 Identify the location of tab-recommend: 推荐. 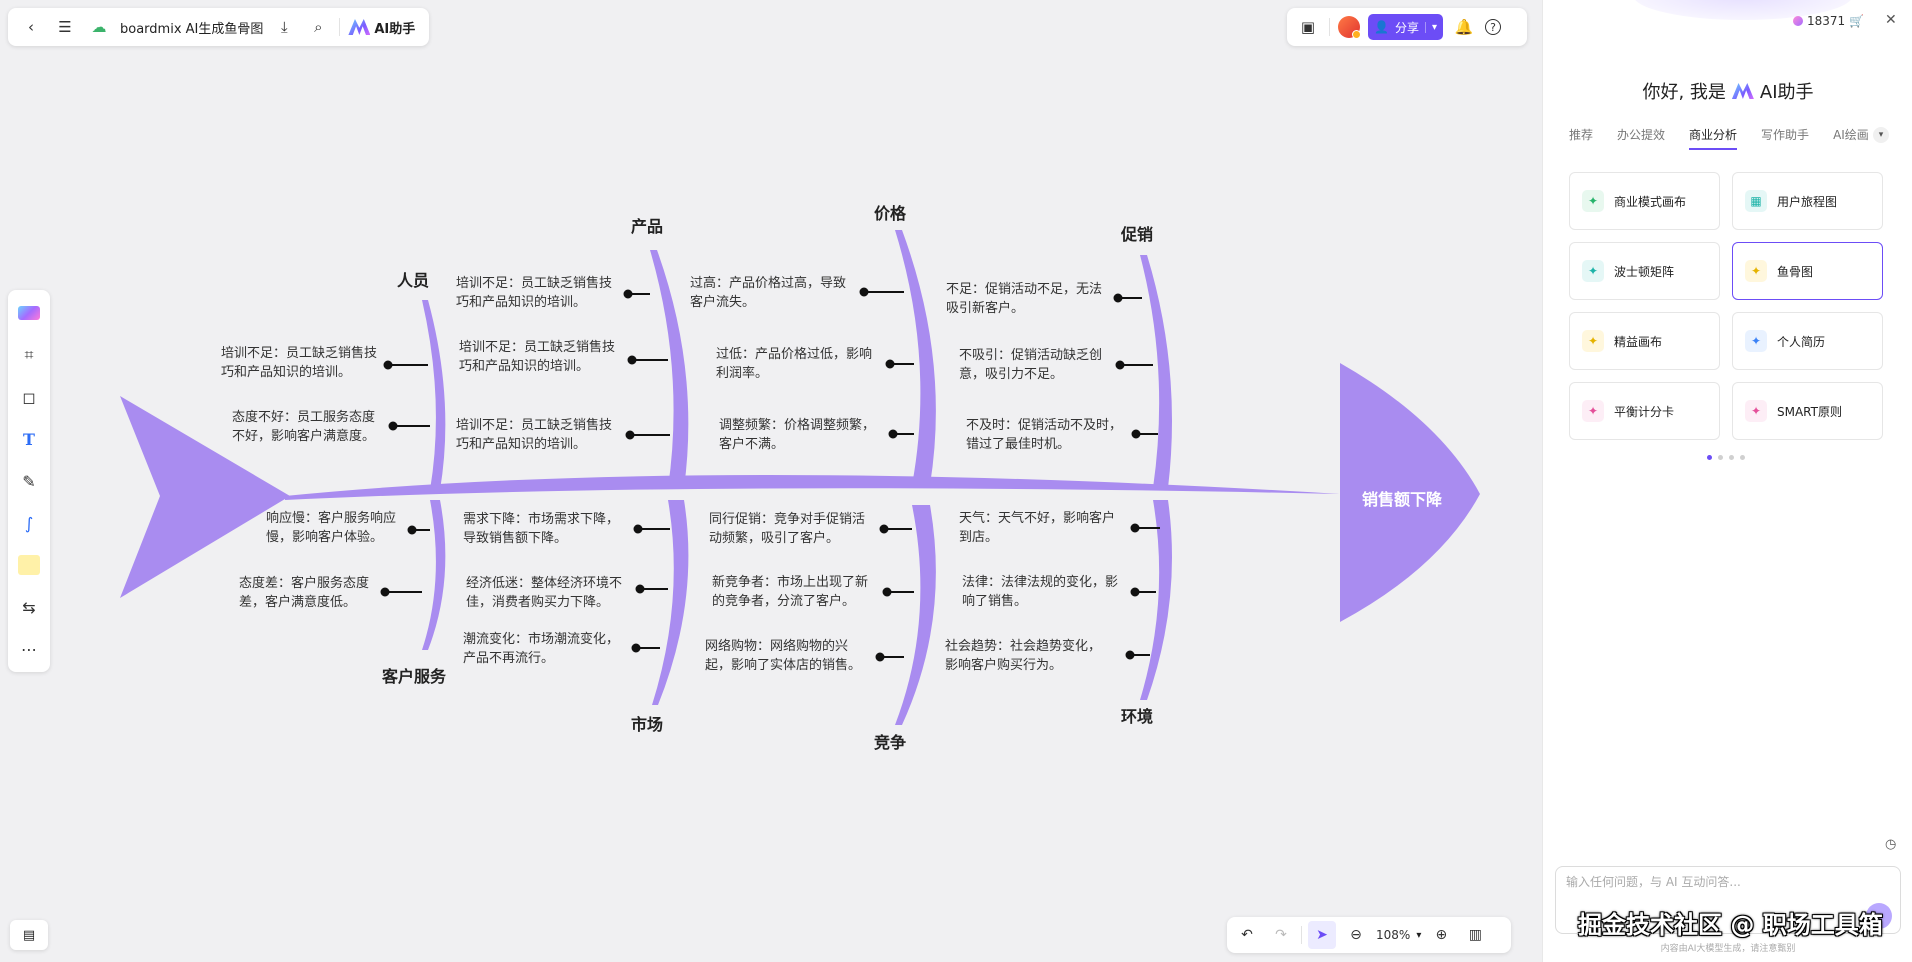
(1581, 138).